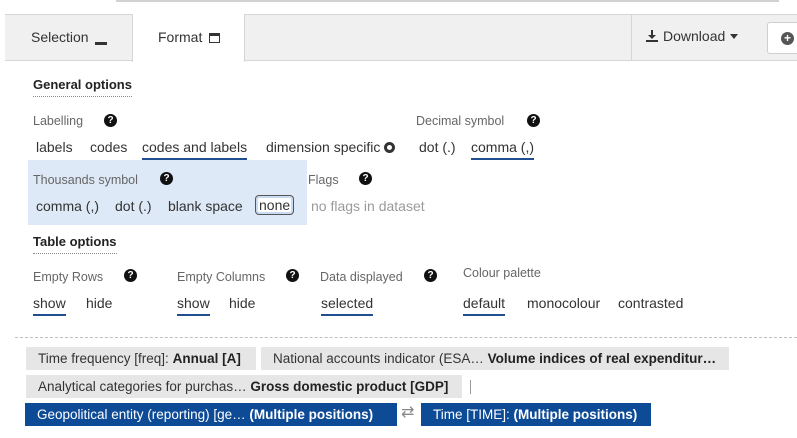 Image resolution: width=797 pixels, height=438 pixels. What do you see at coordinates (130, 275) in the screenshot?
I see `empty-rows-help-icon: ?` at bounding box center [130, 275].